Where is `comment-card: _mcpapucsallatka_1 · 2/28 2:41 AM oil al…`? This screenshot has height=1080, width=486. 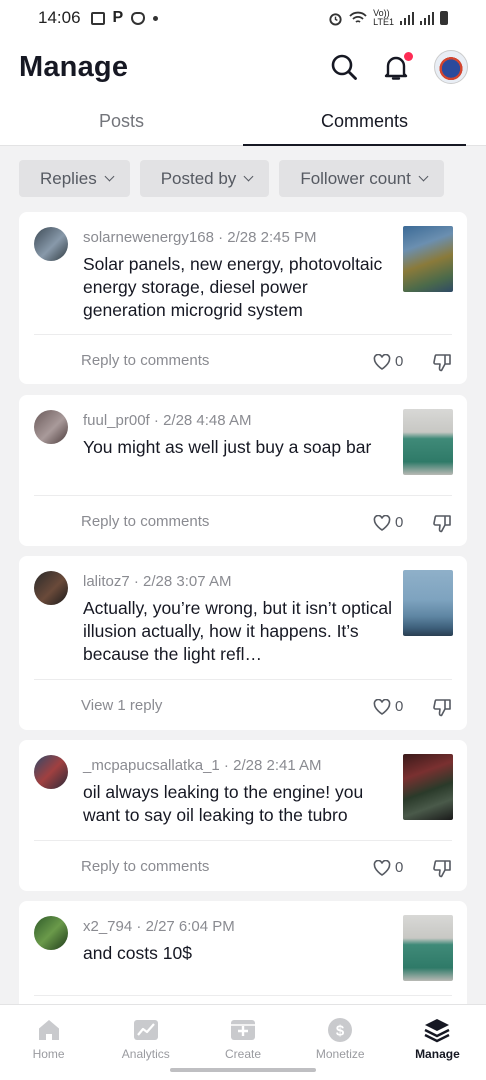 comment-card: _mcpapucsallatka_1 · 2/28 2:41 AM oil al… is located at coordinates (243, 815).